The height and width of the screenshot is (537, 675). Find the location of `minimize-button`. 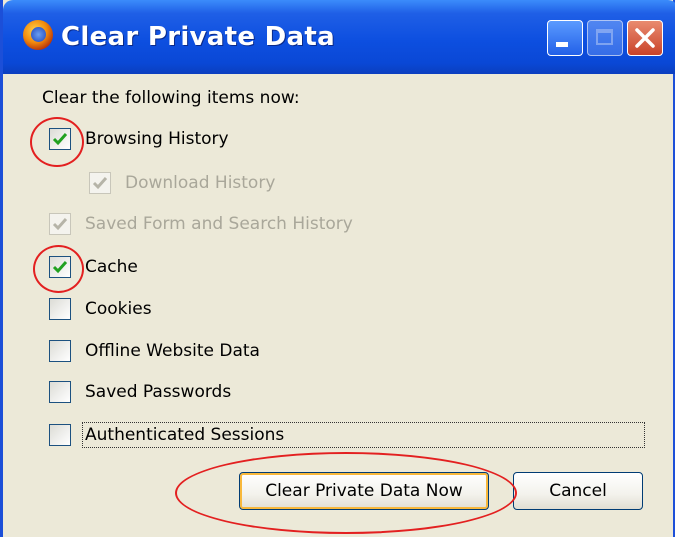

minimize-button is located at coordinates (565, 38).